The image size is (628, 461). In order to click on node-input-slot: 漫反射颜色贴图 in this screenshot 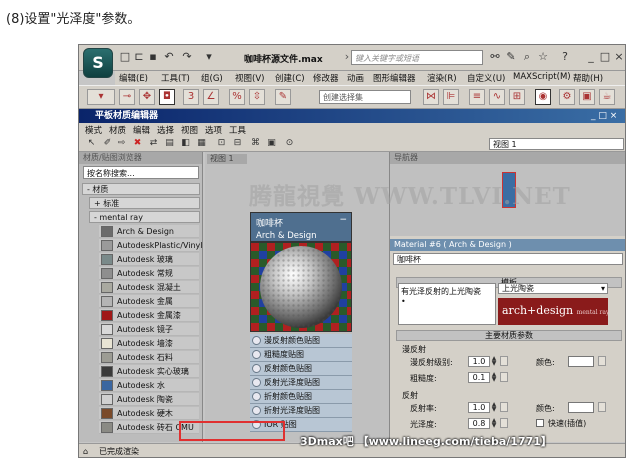, I will do `click(301, 341)`.